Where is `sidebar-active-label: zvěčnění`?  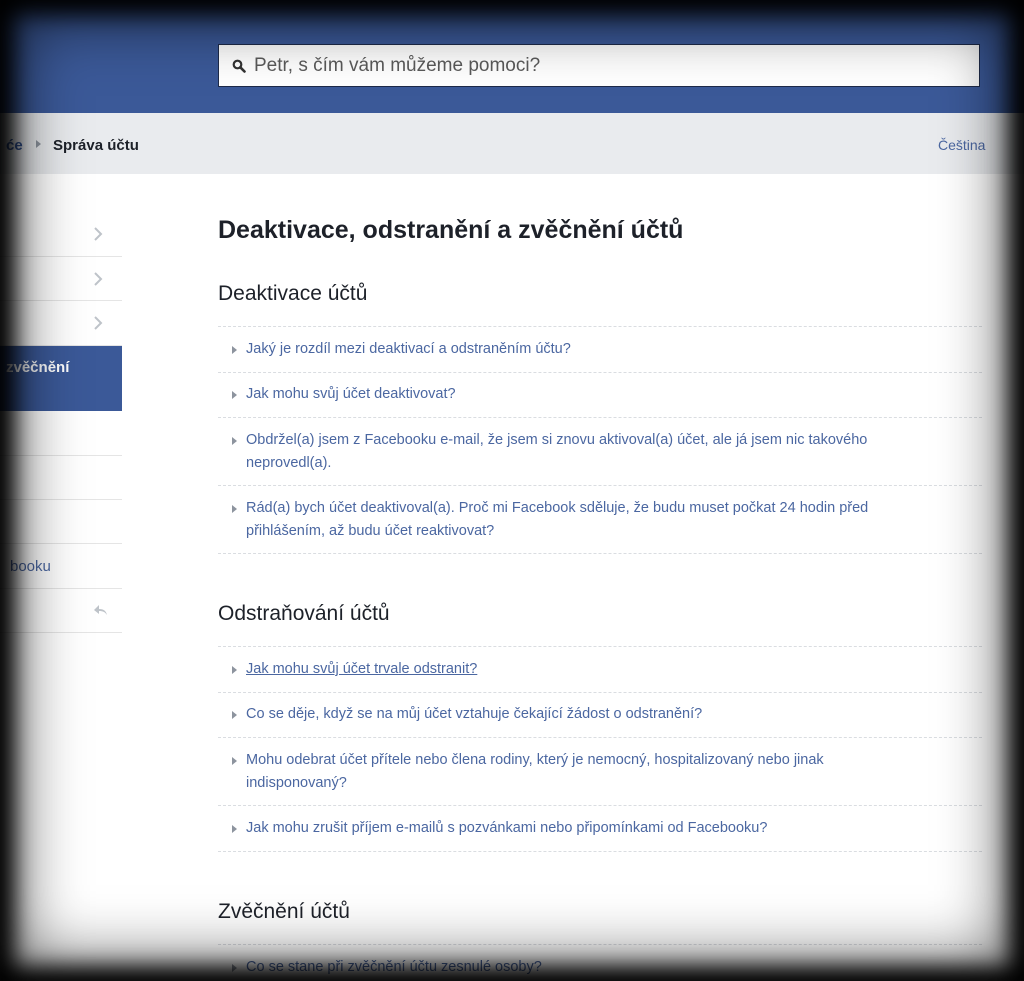
sidebar-active-label: zvěčnění is located at coordinates (38, 367).